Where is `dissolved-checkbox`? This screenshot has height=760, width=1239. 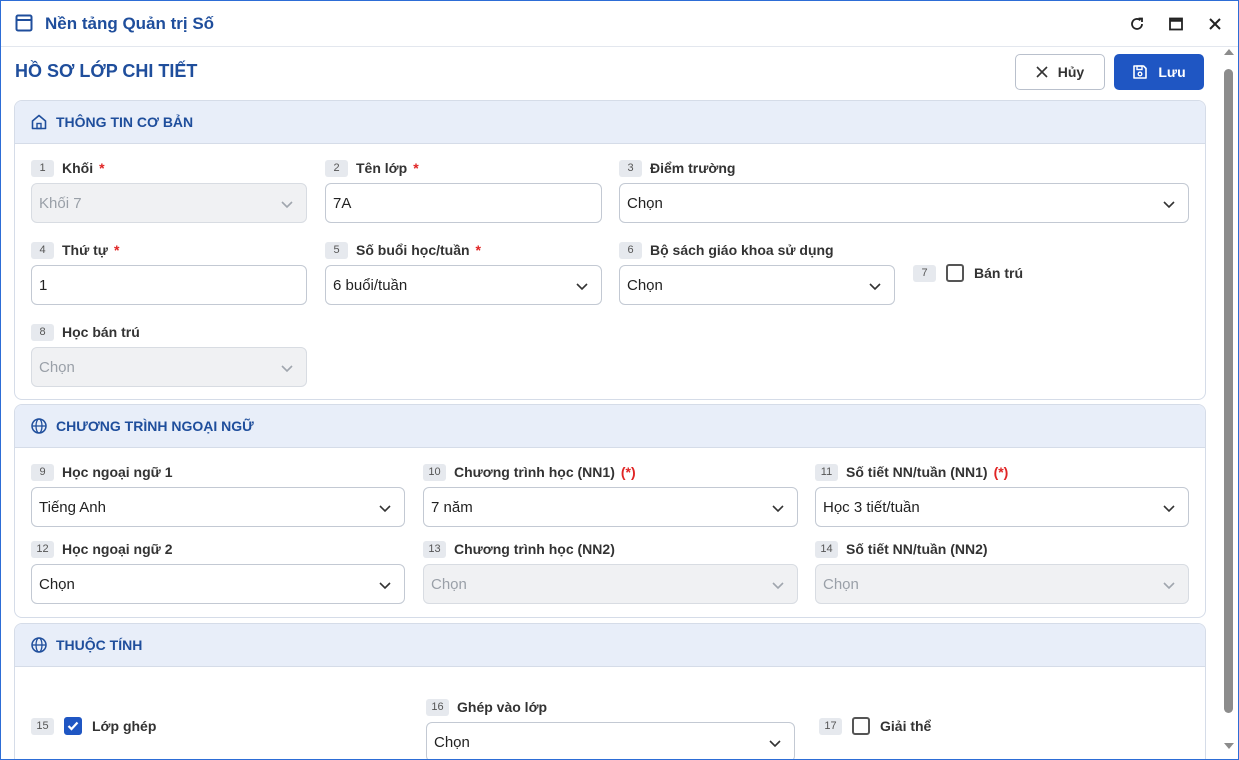
dissolved-checkbox is located at coordinates (861, 726).